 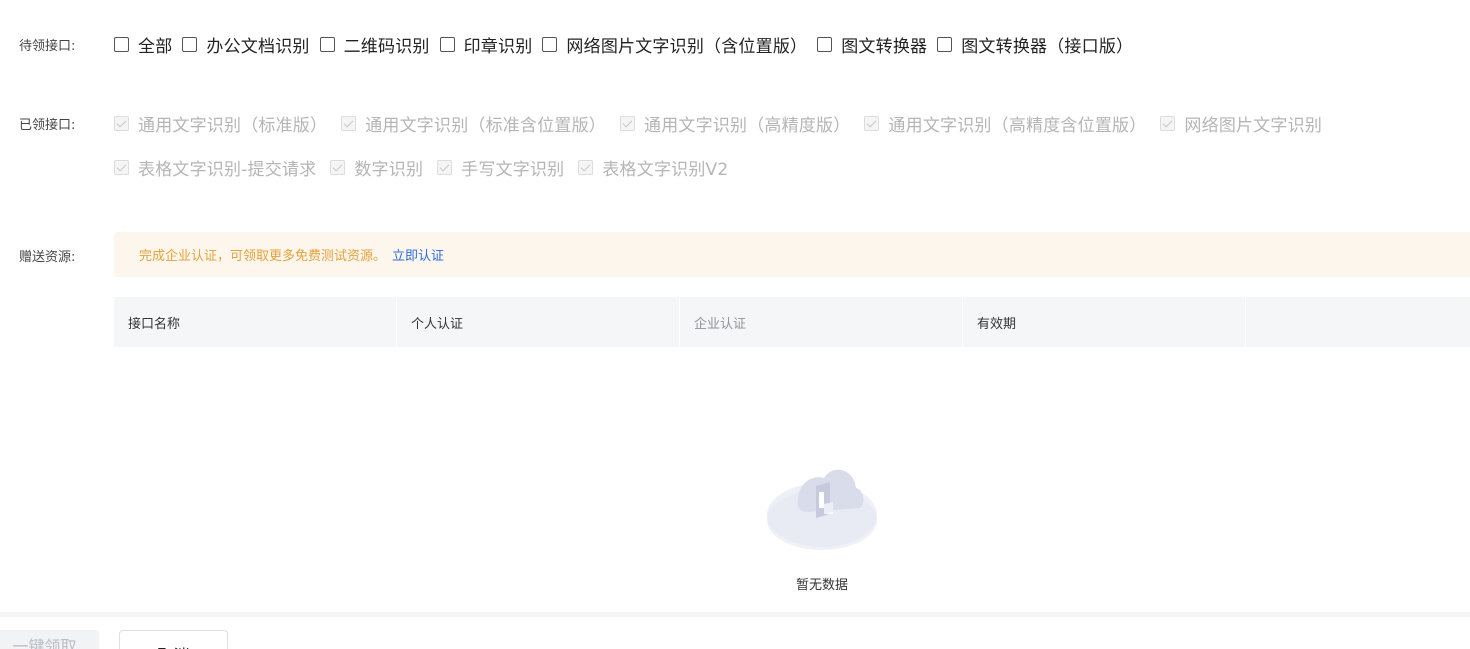 What do you see at coordinates (47, 46) in the screenshot?
I see `pending-apis-label: 待领接口:` at bounding box center [47, 46].